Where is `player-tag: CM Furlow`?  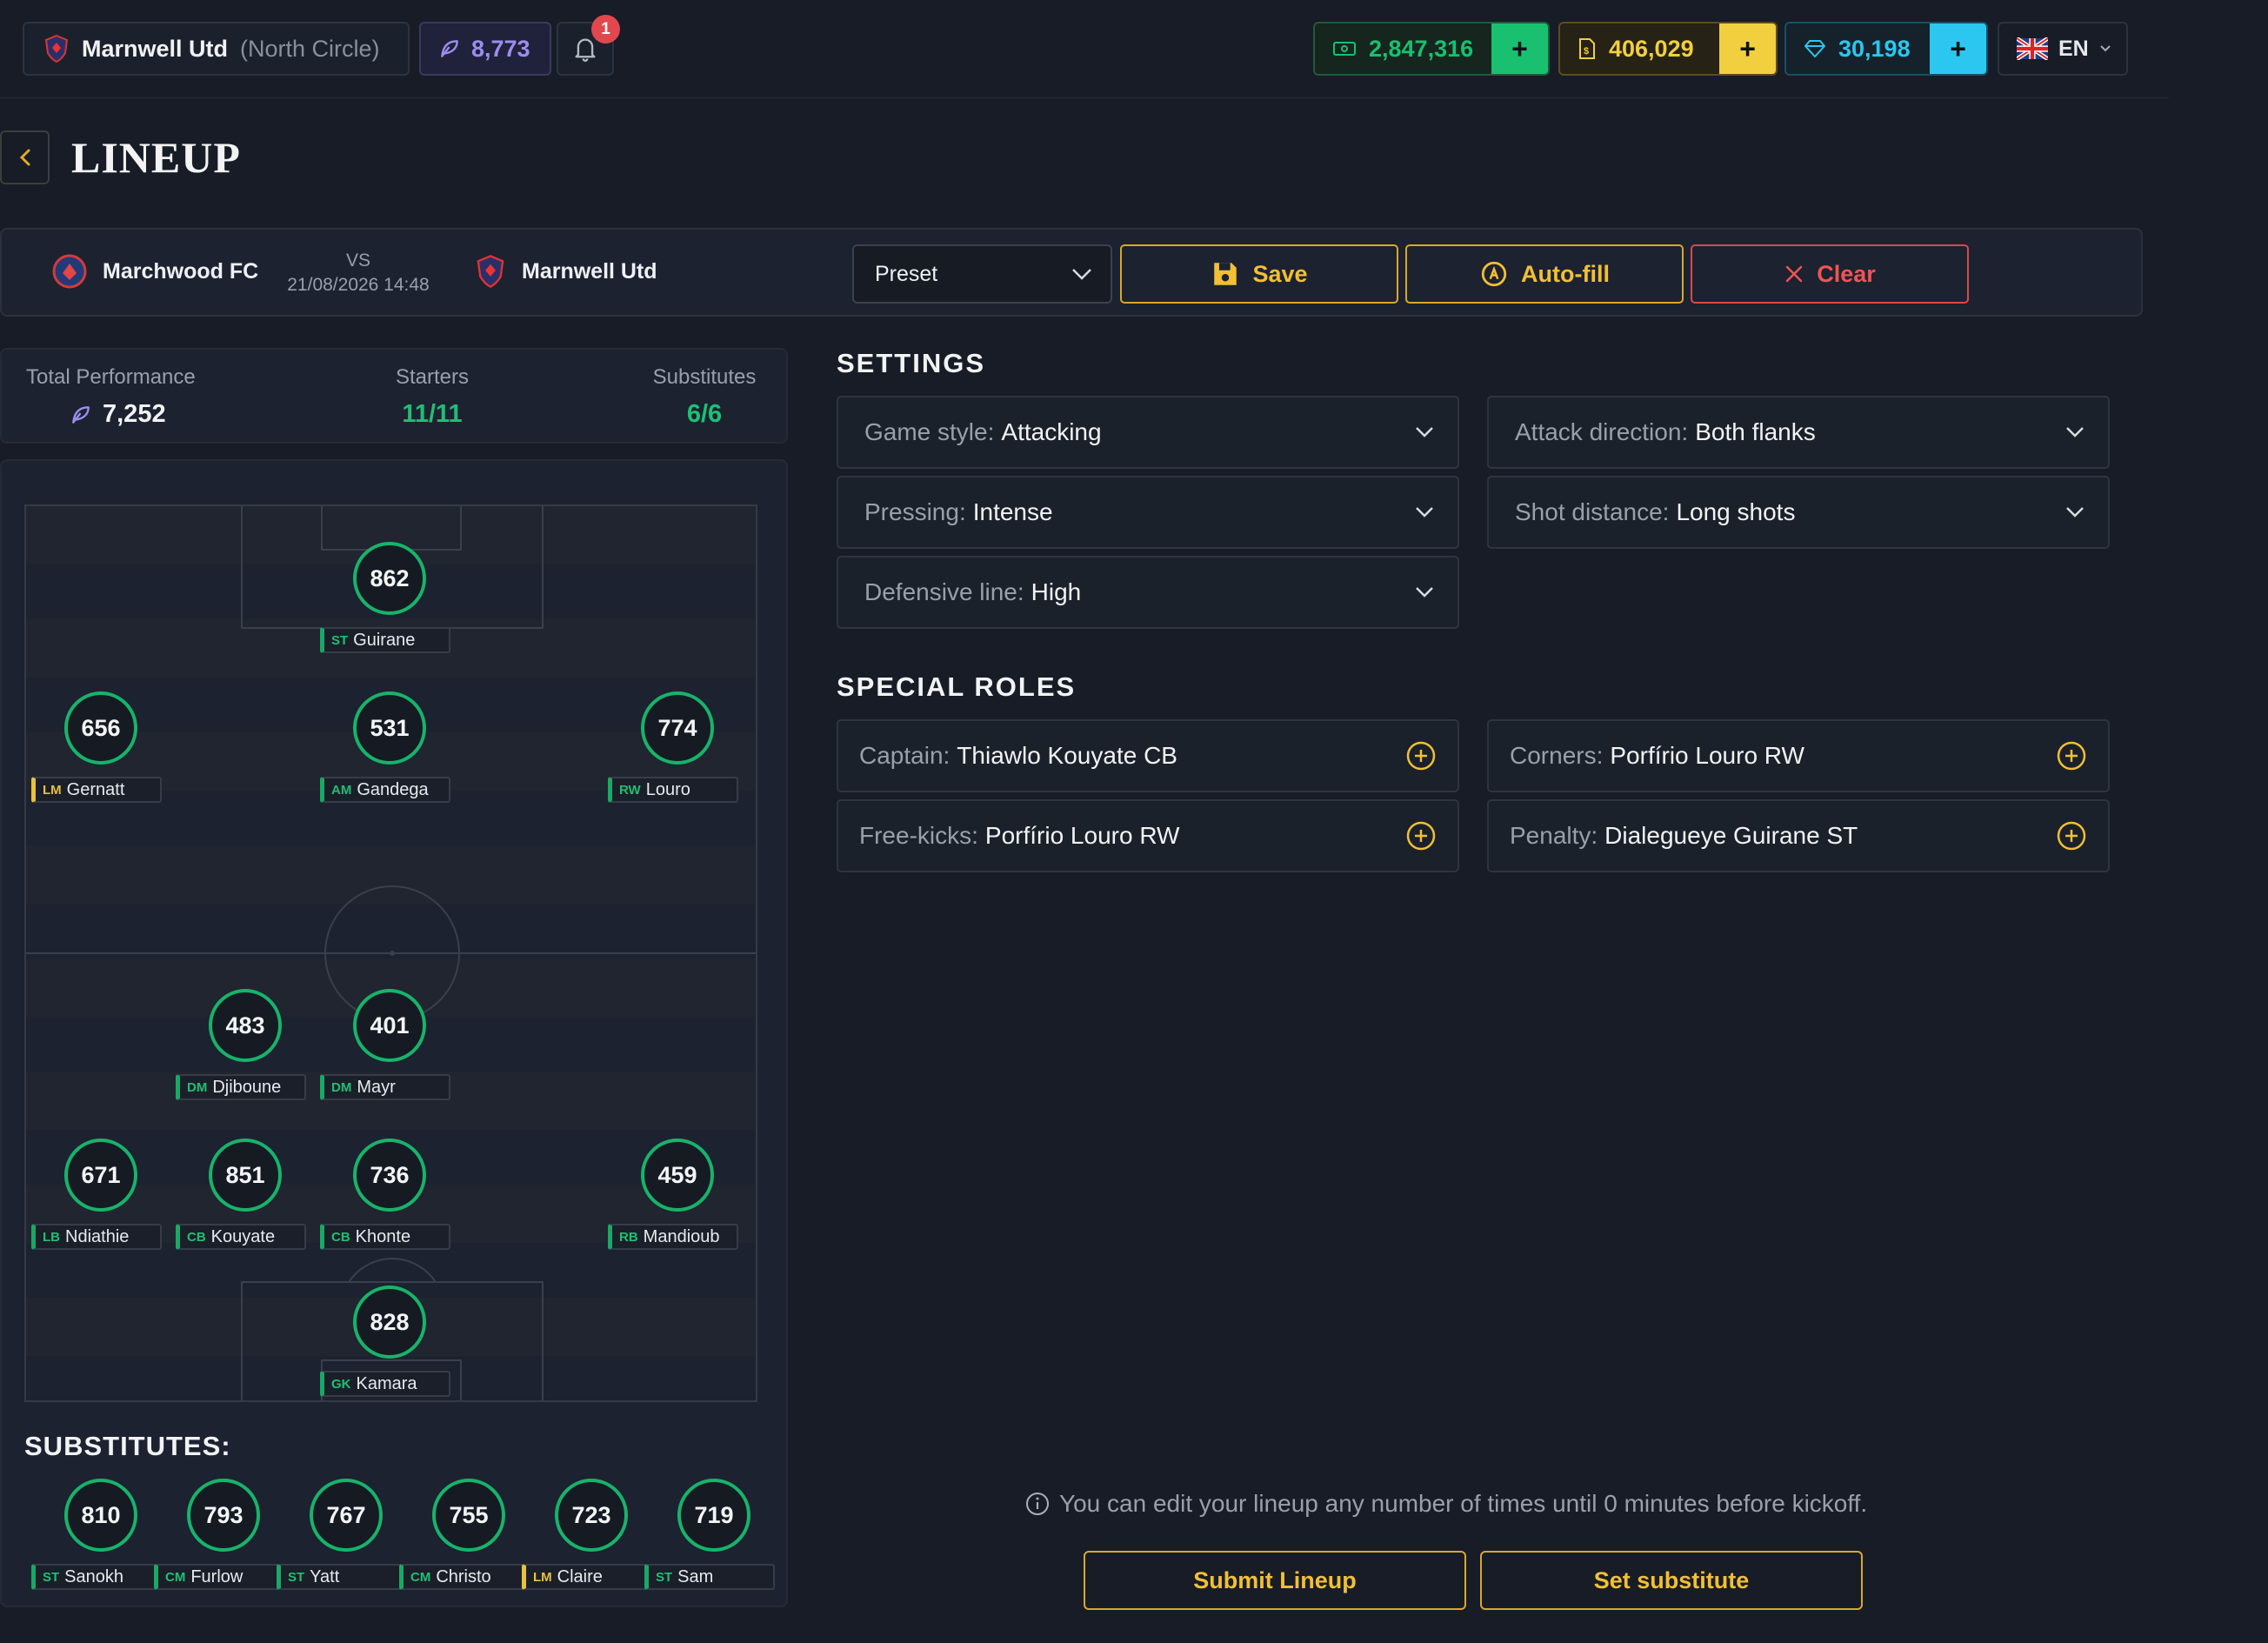 player-tag: CM Furlow is located at coordinates (219, 1577).